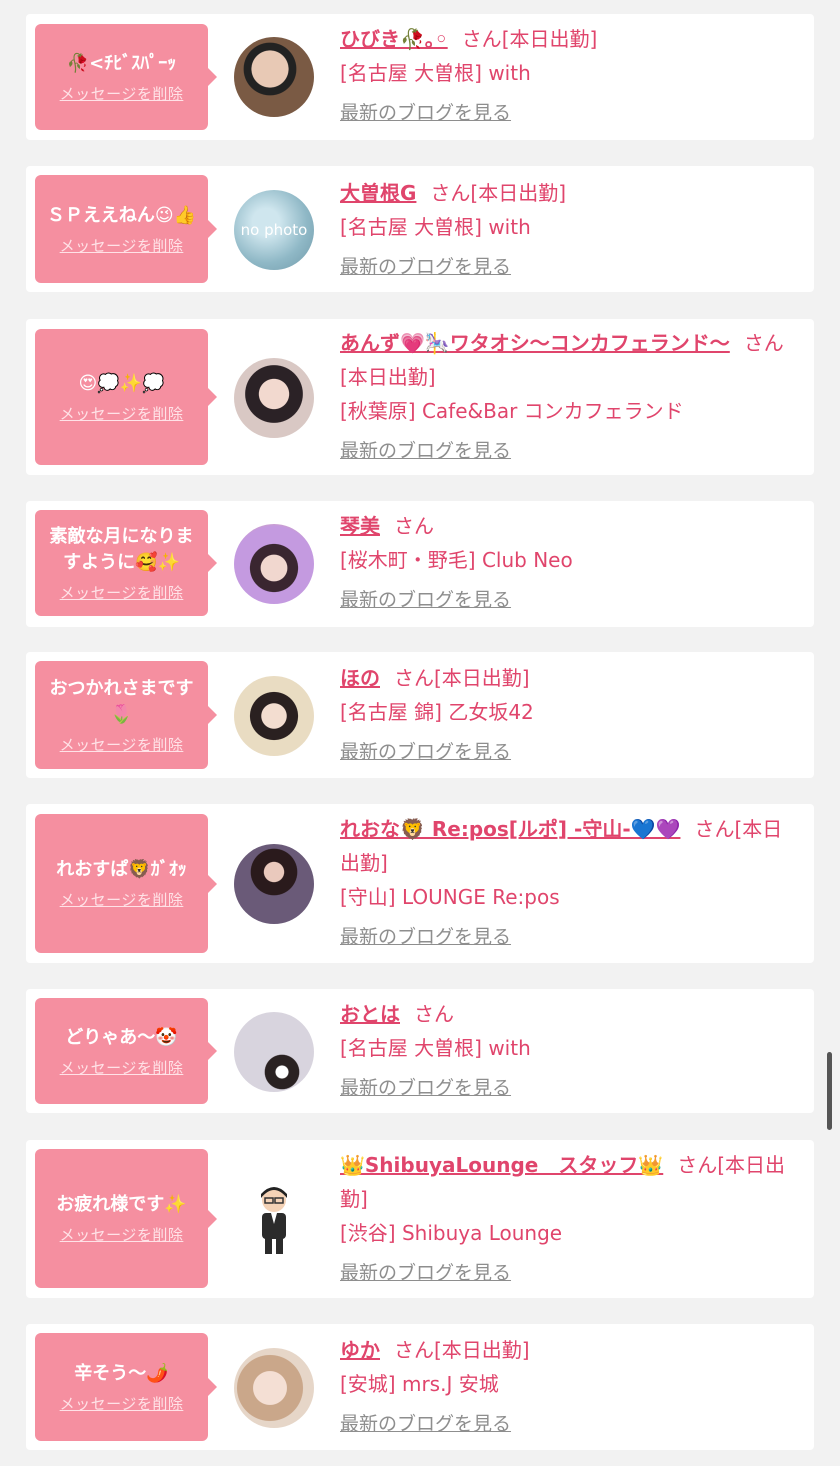 This screenshot has height=1466, width=840. Describe the element at coordinates (437, 712) in the screenshot. I see `shop-label: [名古屋 錦] 乙女坂42` at that location.